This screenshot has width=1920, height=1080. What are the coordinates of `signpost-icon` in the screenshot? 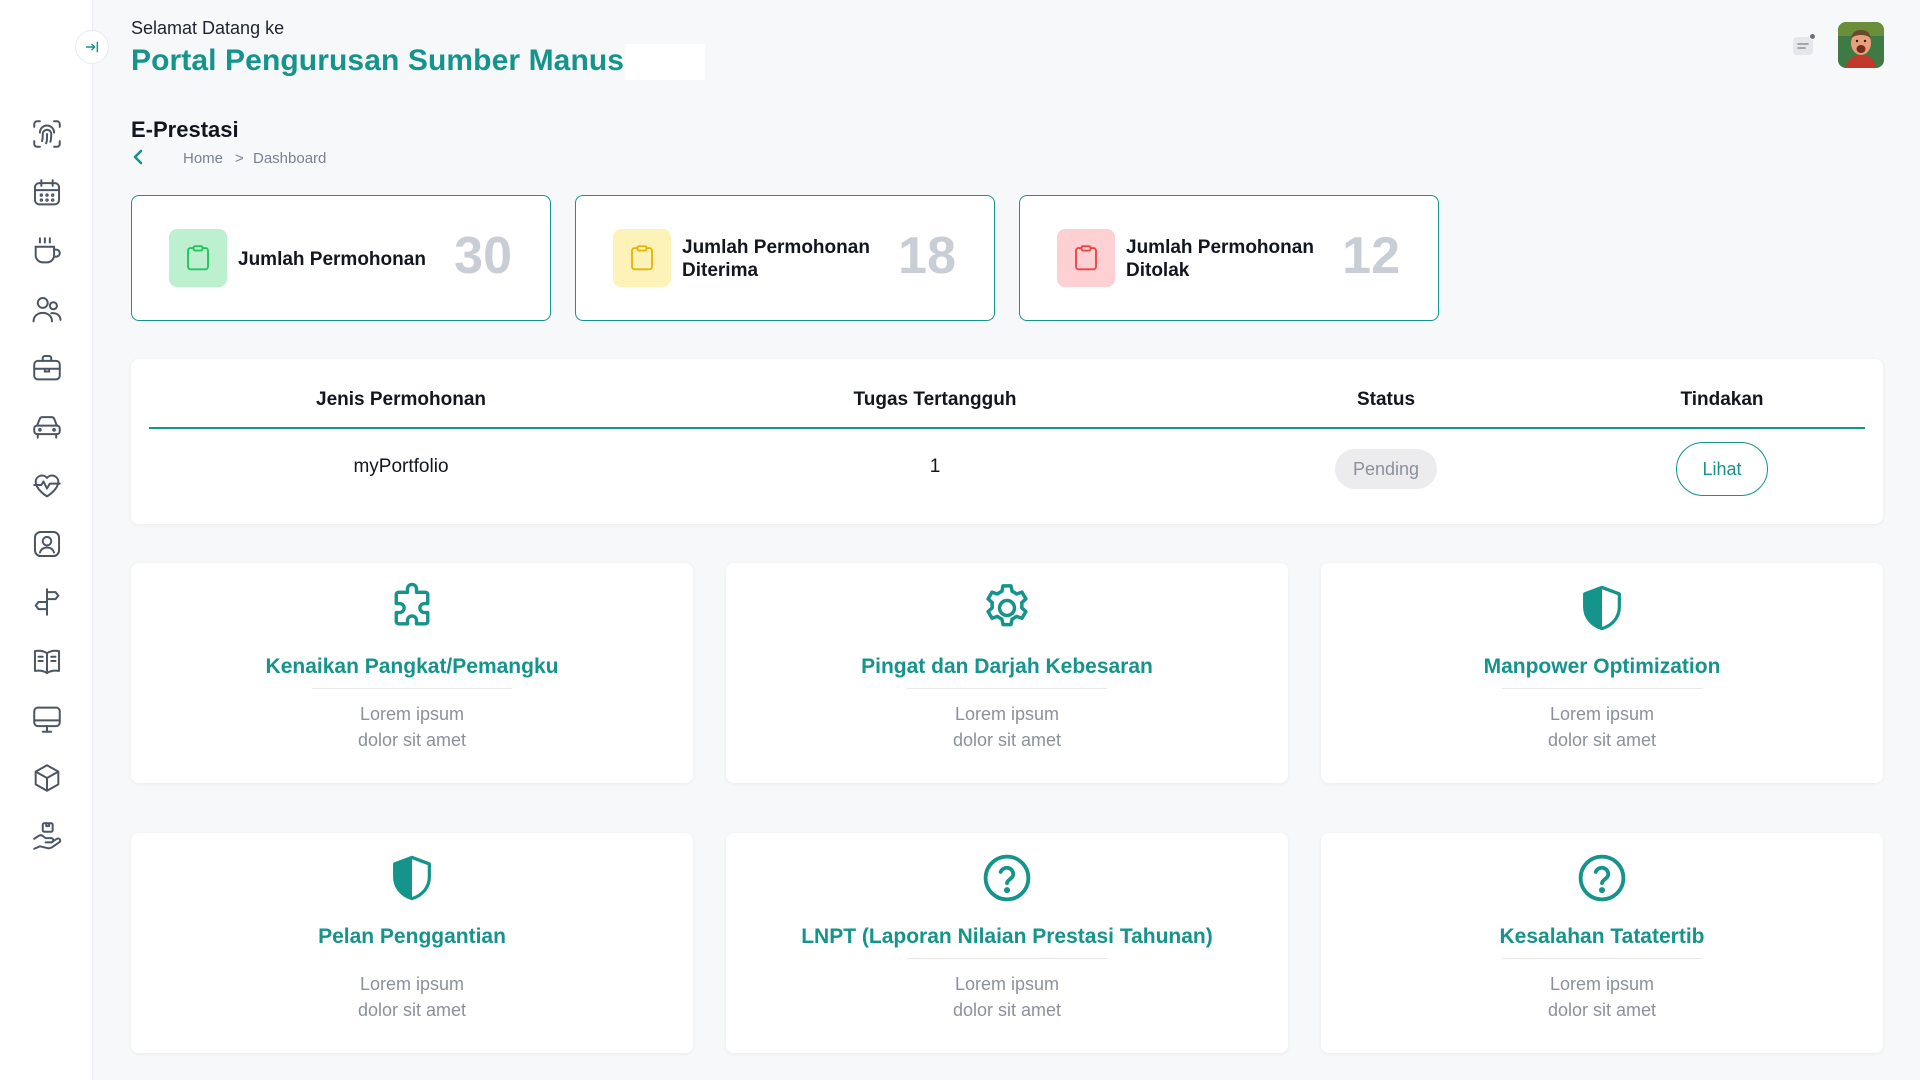 It's located at (46, 602).